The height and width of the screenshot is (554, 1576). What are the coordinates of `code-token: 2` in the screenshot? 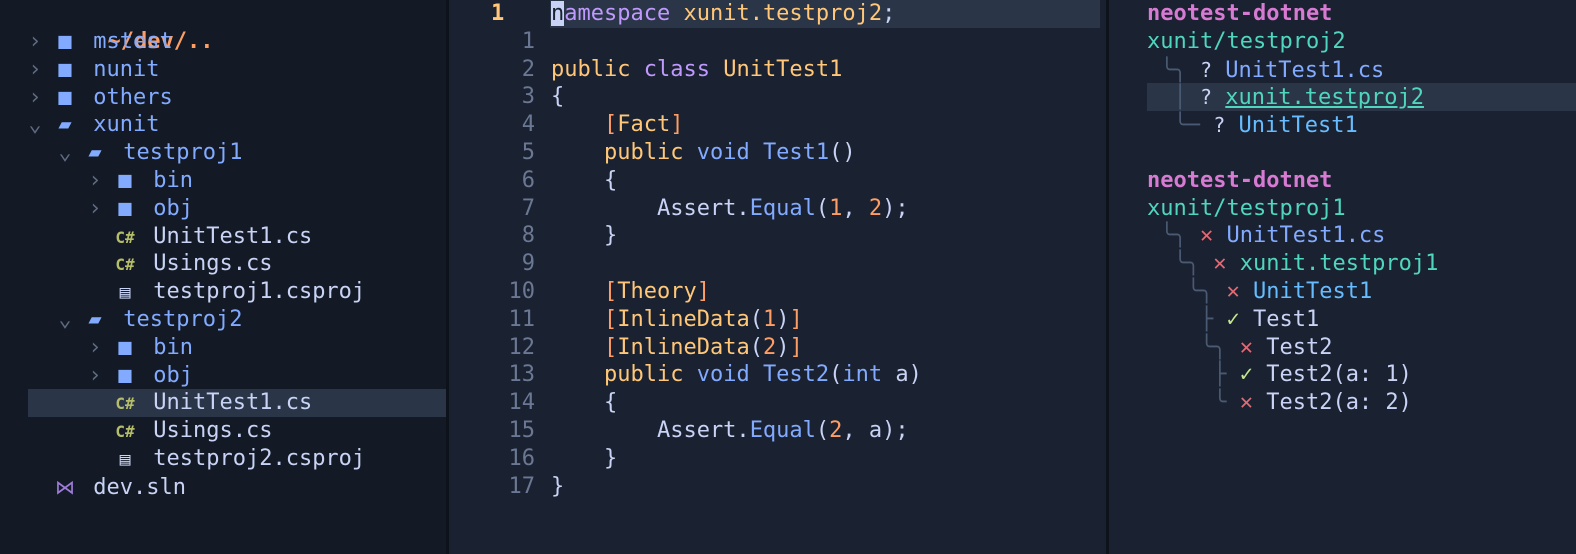 It's located at (769, 347).